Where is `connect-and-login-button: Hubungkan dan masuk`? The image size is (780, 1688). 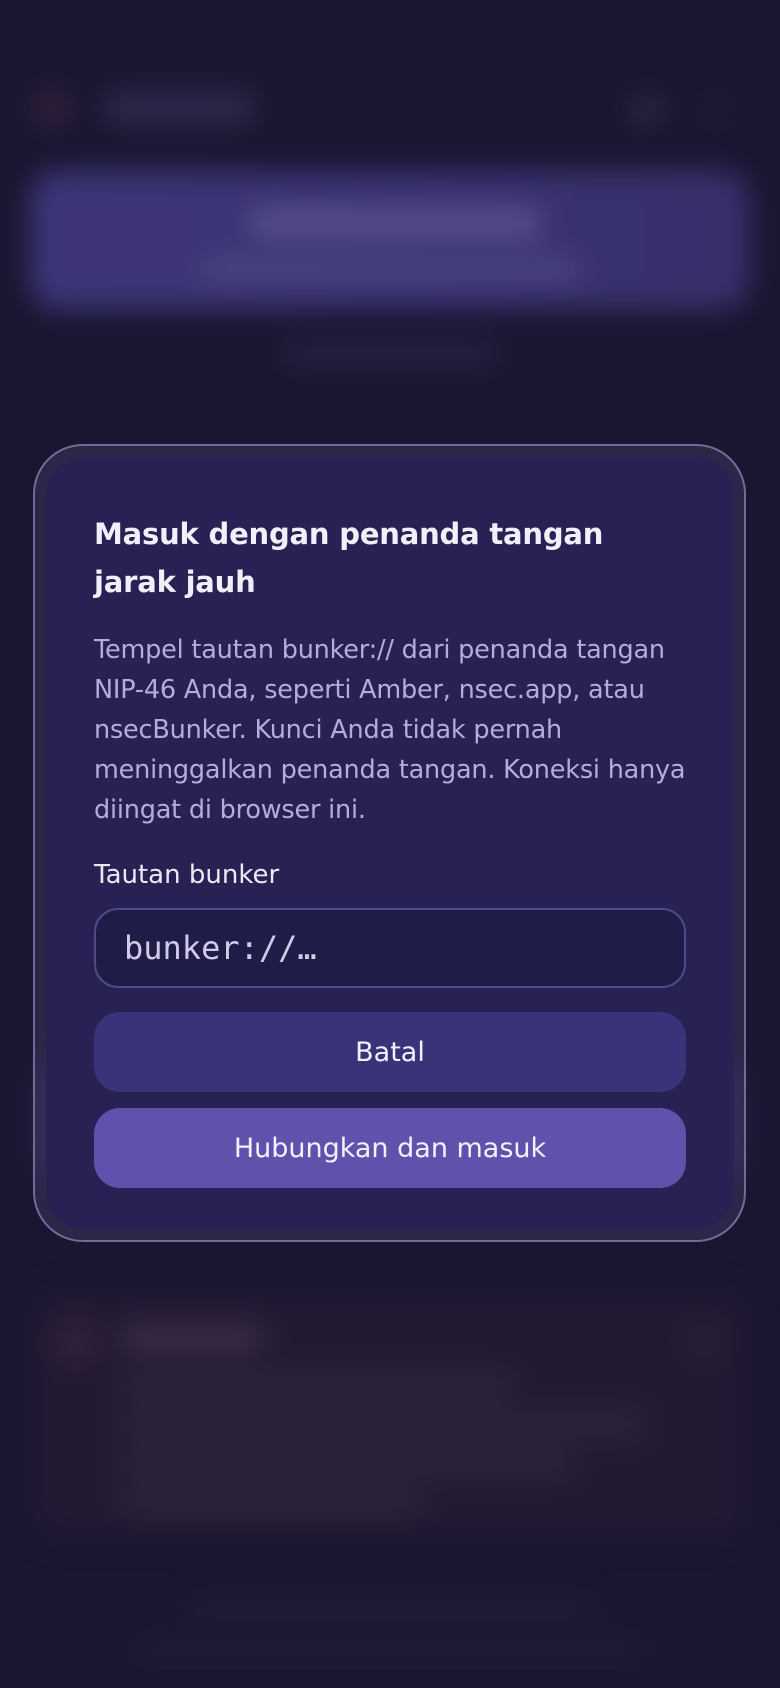 connect-and-login-button: Hubungkan dan masuk is located at coordinates (390, 1148).